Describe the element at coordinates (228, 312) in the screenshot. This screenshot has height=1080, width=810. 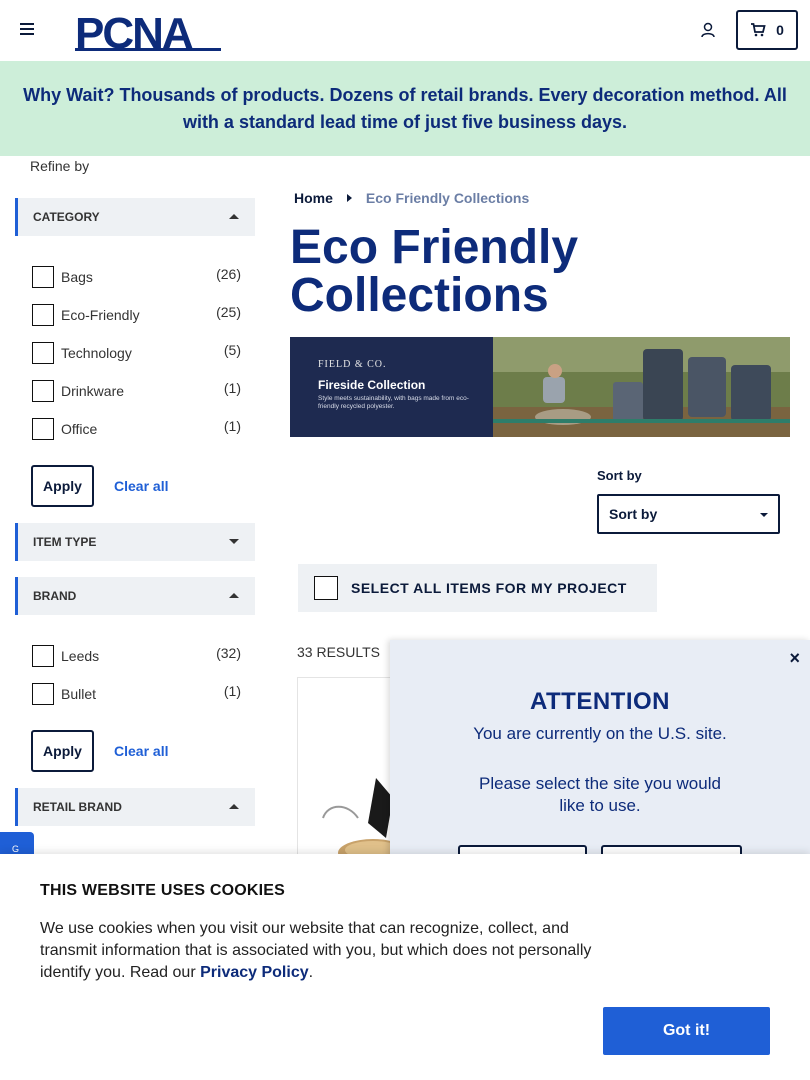
I see `filter-count: (25)` at that location.